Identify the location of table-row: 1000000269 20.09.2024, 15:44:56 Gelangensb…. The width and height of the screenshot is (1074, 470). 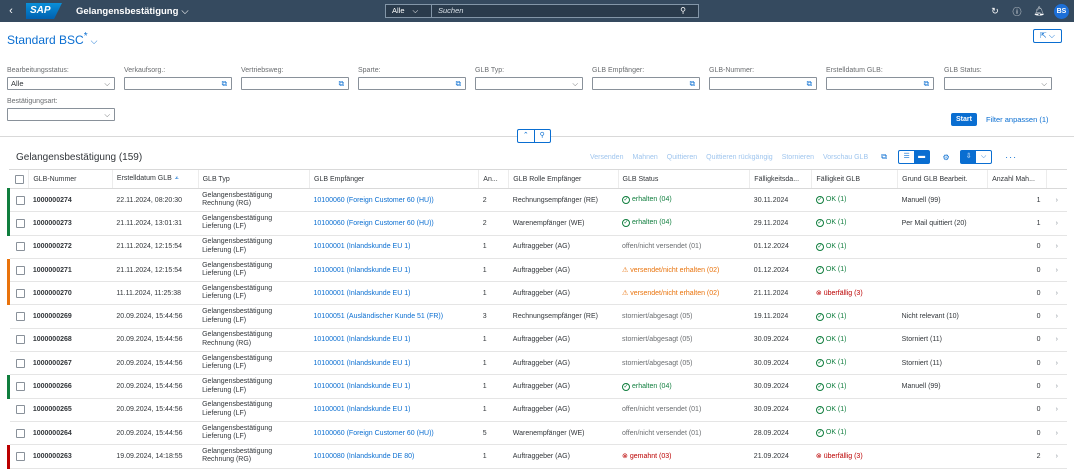
(537, 316).